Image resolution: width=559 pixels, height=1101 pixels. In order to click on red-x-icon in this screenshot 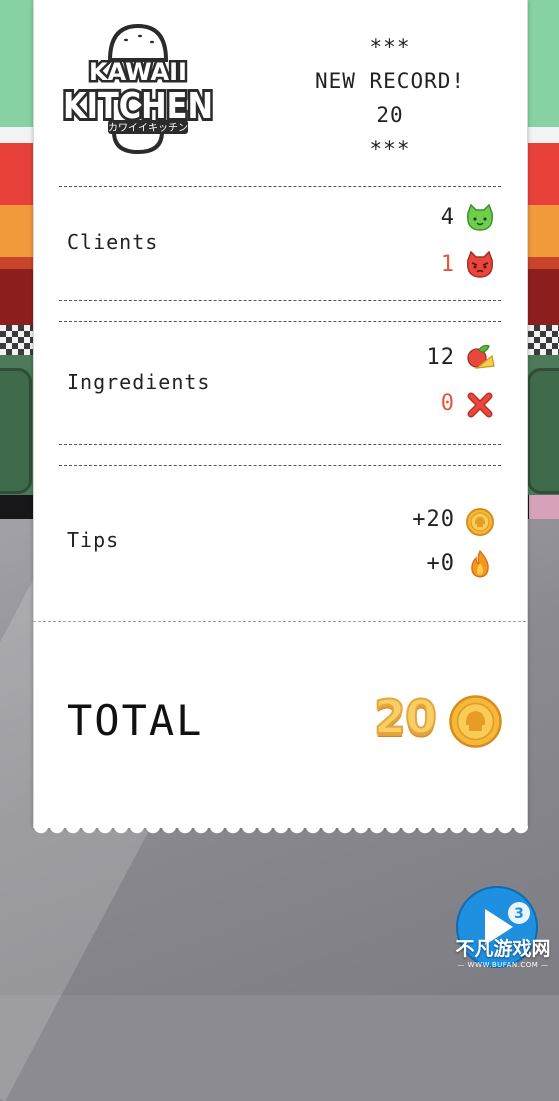, I will do `click(480, 405)`.